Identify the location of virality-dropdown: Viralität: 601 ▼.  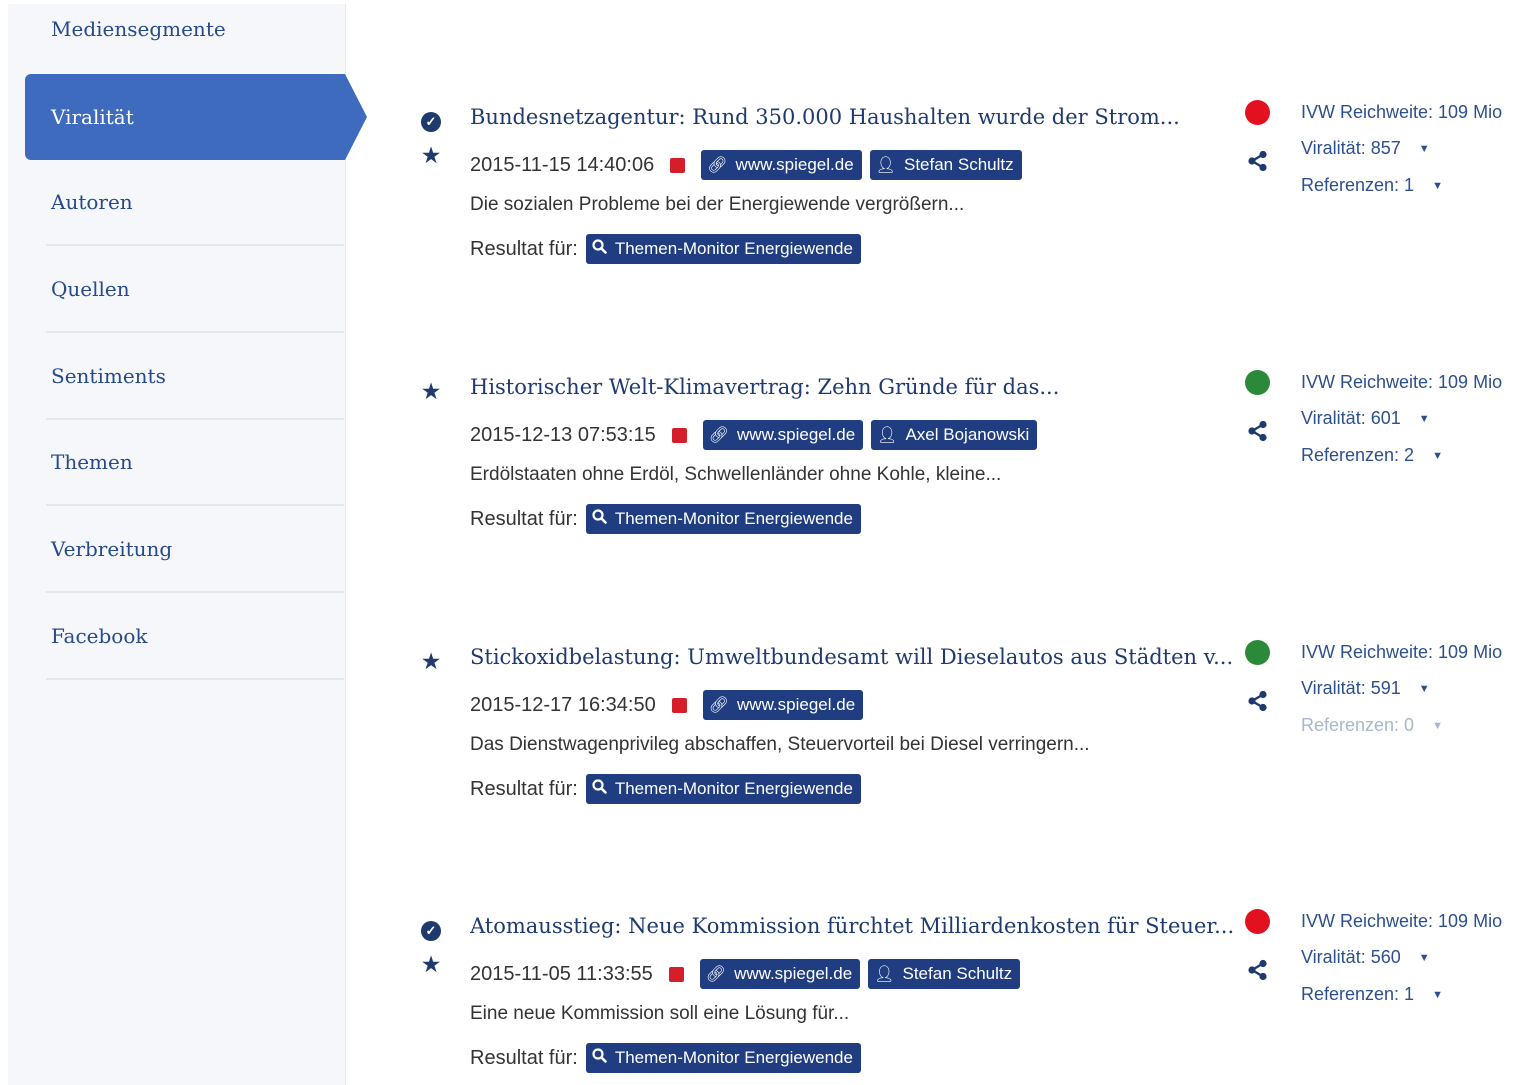
(1365, 418).